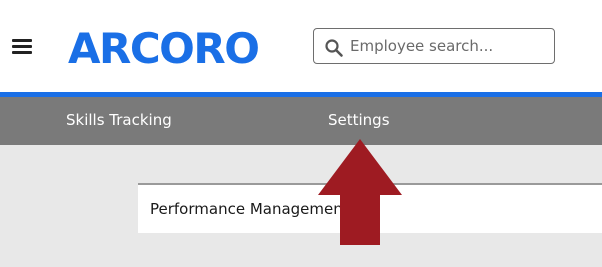 The image size is (602, 267). Describe the element at coordinates (448, 46) in the screenshot. I see `employee-search-input` at that location.